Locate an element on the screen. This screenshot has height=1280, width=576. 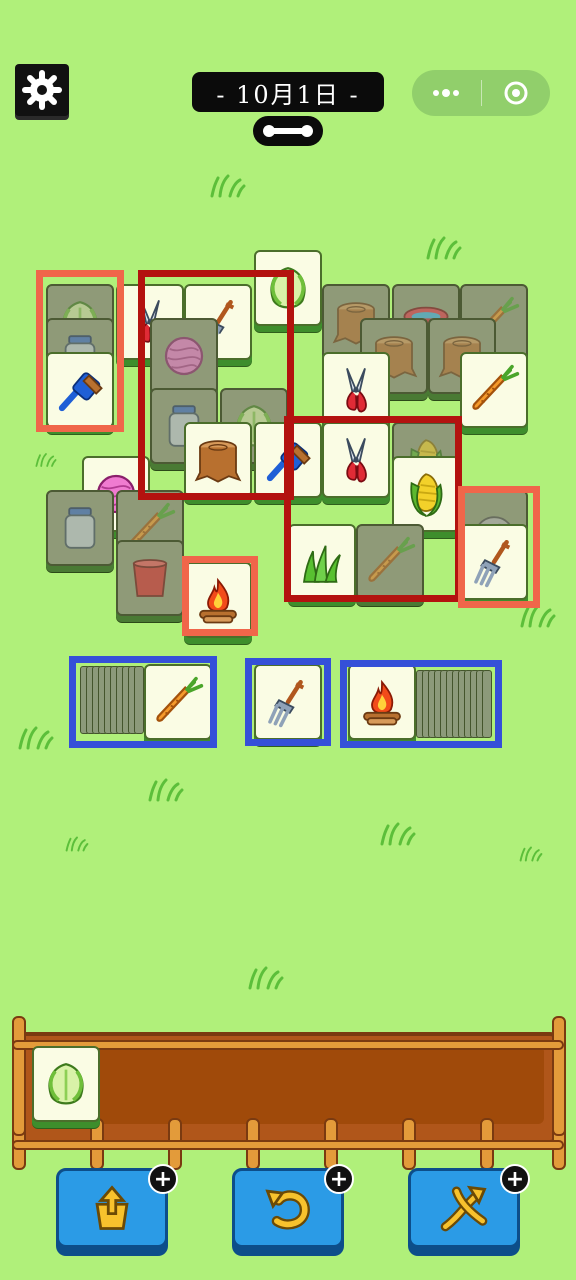
link-handle-icon is located at coordinates (288, 131).